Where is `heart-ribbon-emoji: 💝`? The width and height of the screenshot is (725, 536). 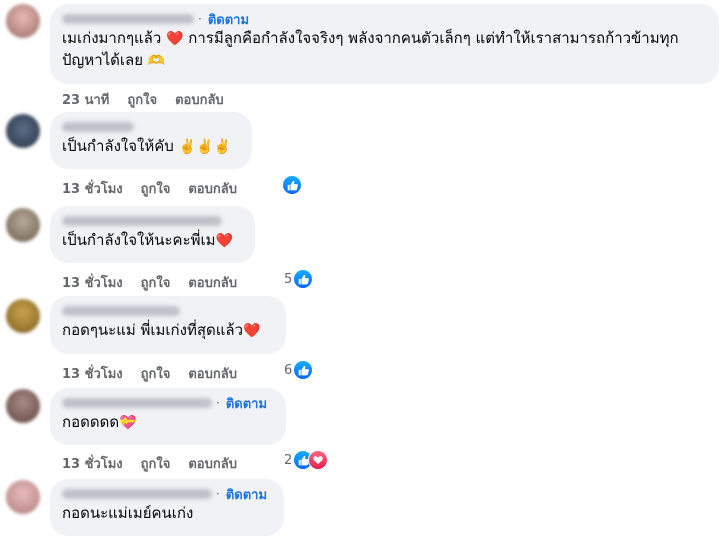
heart-ribbon-emoji: 💝 is located at coordinates (128, 423).